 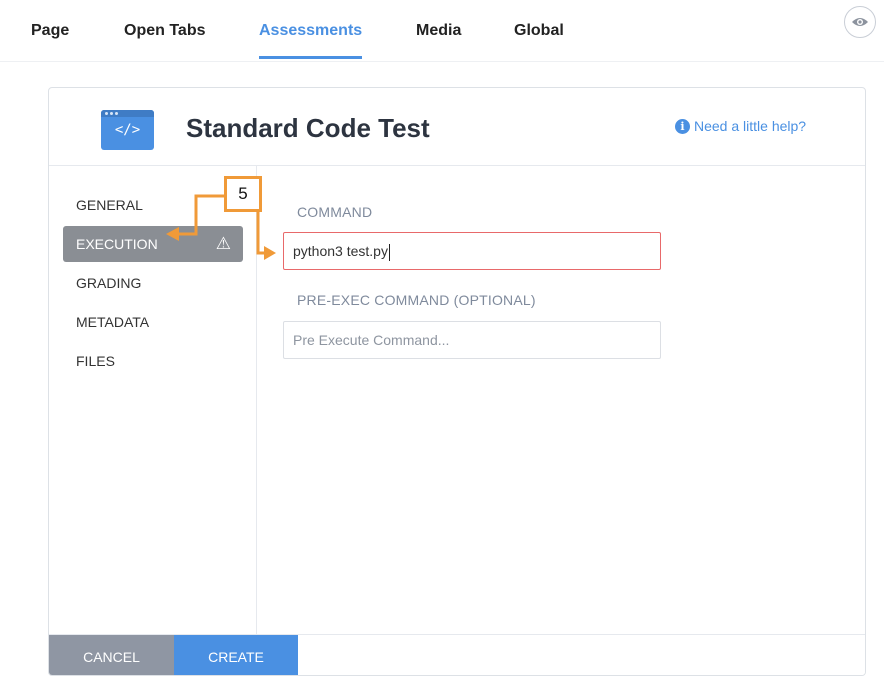 What do you see at coordinates (416, 300) in the screenshot?
I see `pre-exec-label: PRE-EXEC COMMAND (OPTIONAL)` at bounding box center [416, 300].